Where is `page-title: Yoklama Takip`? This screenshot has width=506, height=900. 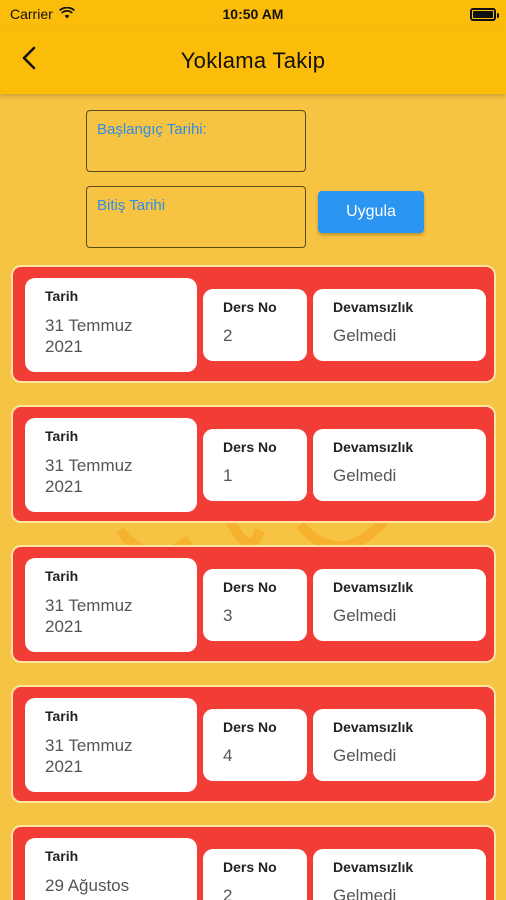
page-title: Yoklama Takip is located at coordinates (253, 60).